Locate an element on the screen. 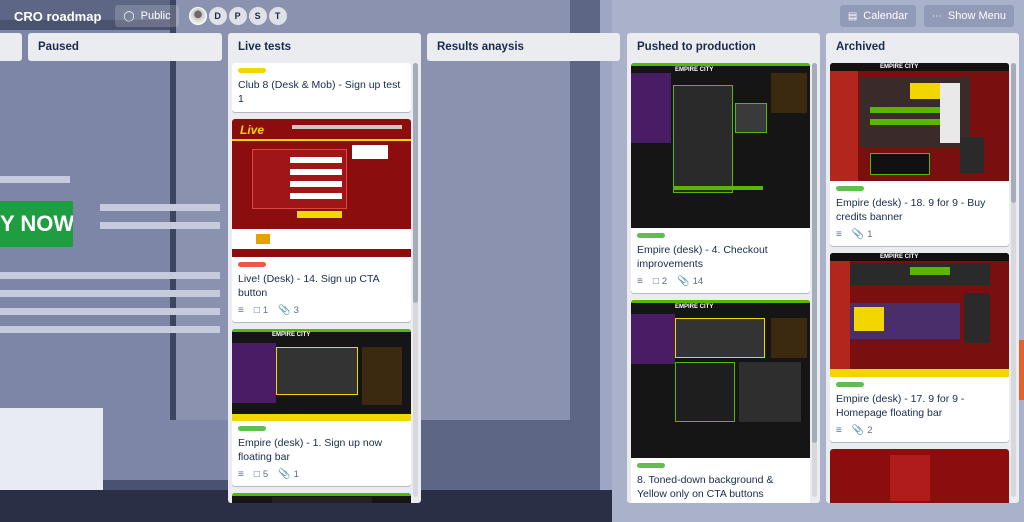 The image size is (1024, 522). cover-input is located at coordinates (316, 196).